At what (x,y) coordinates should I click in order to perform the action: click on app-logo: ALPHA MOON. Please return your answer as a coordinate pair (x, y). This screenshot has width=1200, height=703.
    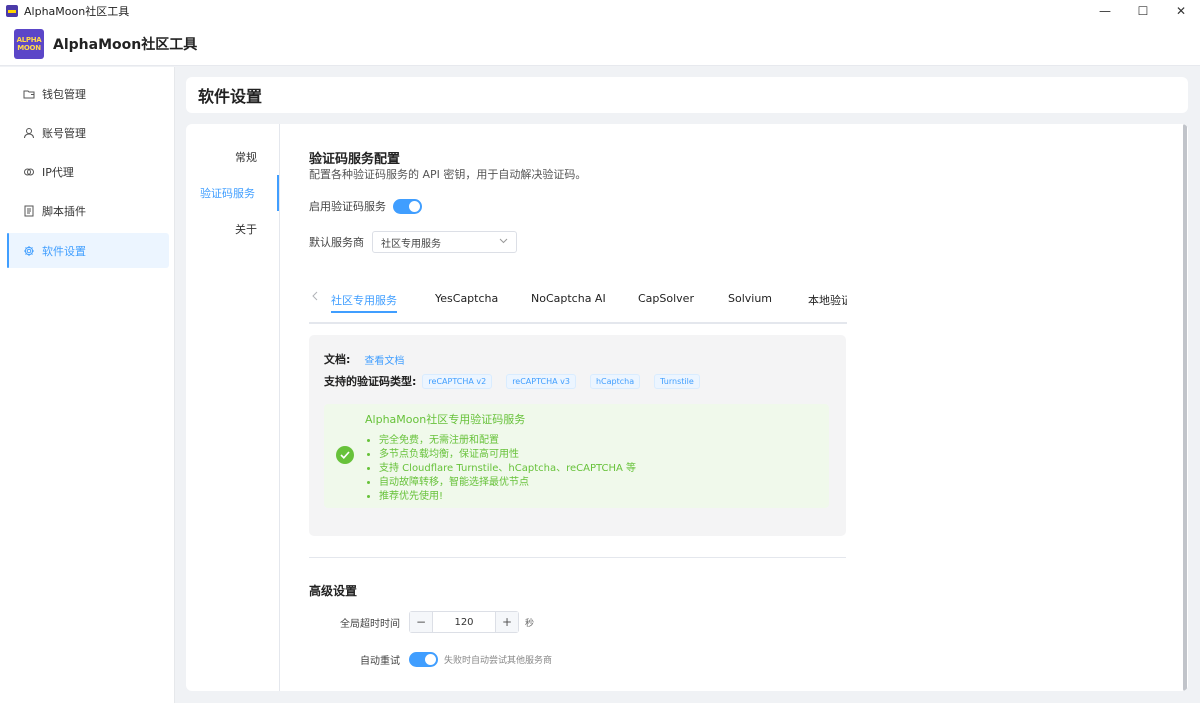
    Looking at the image, I should click on (29, 43).